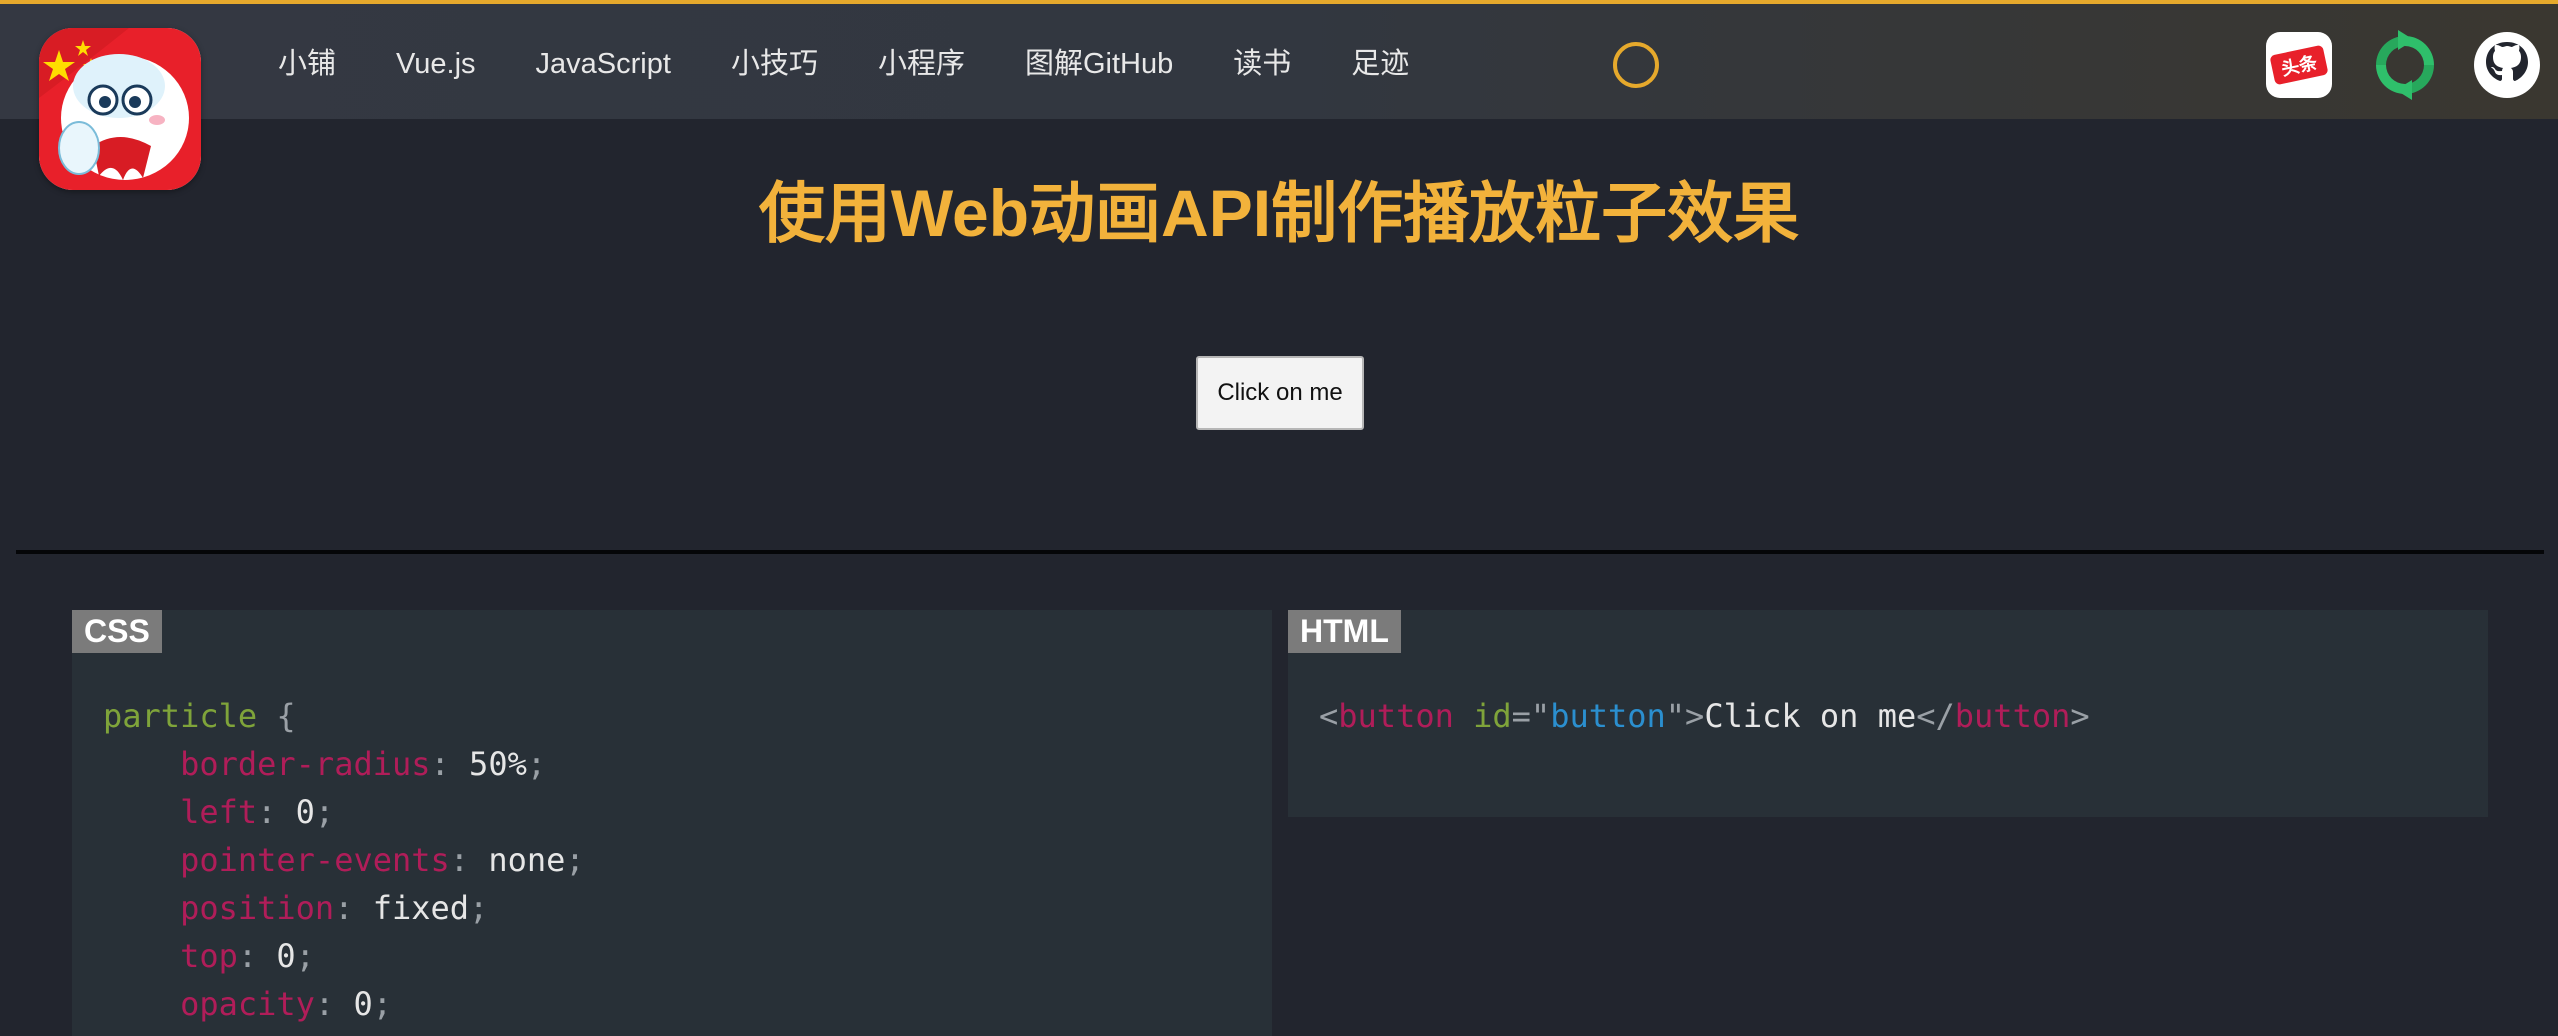 The height and width of the screenshot is (1036, 2558). What do you see at coordinates (1492, 716) in the screenshot?
I see `html-attr-name: id` at bounding box center [1492, 716].